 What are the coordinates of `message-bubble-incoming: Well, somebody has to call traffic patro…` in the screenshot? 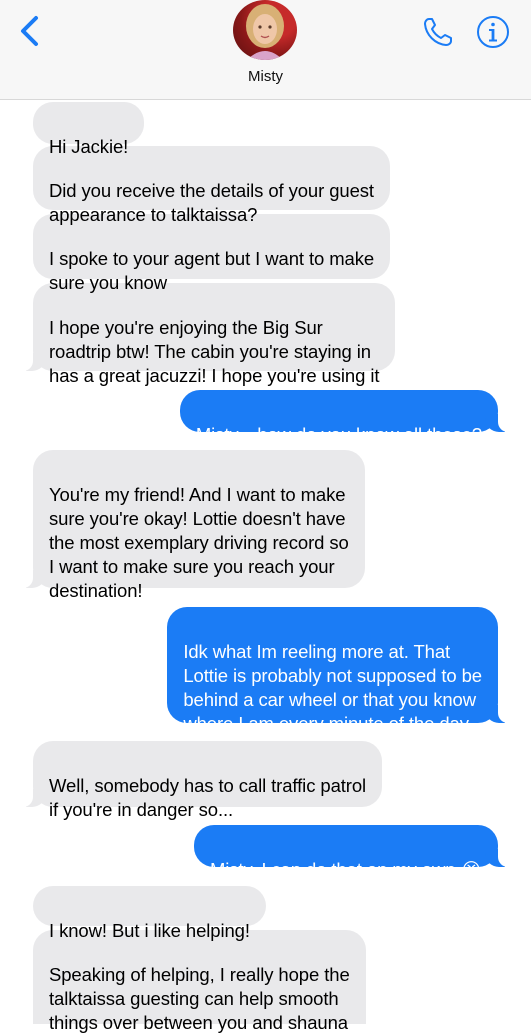 It's located at (201, 780).